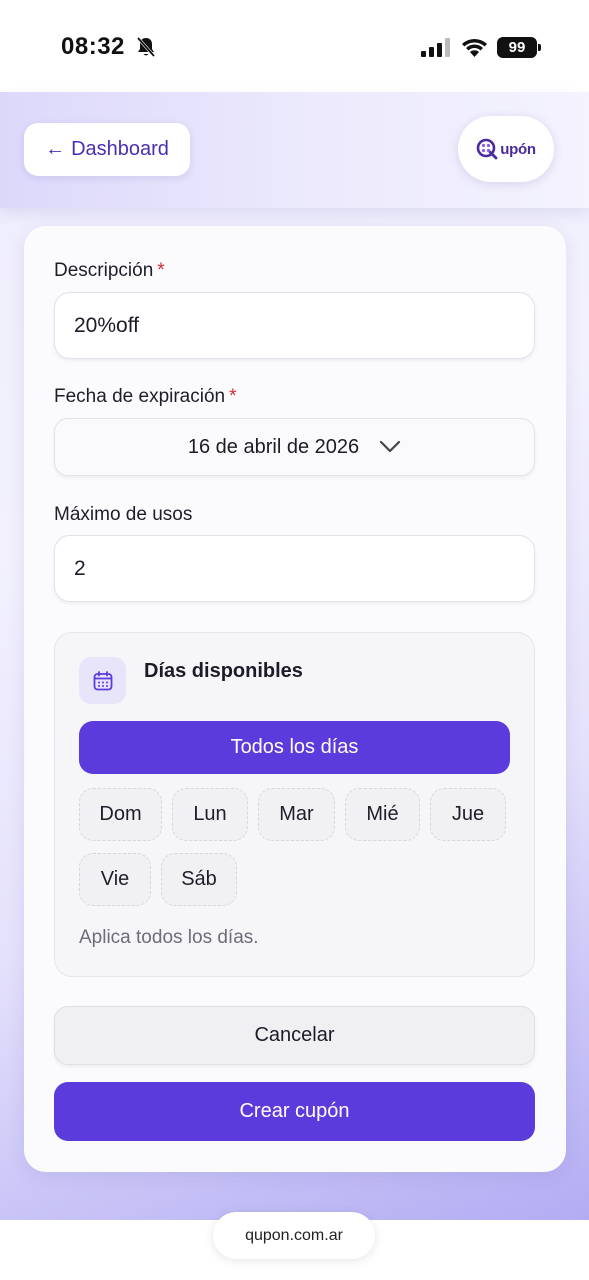  What do you see at coordinates (169, 937) in the screenshot?
I see `days-help-text: Aplica todos los días.` at bounding box center [169, 937].